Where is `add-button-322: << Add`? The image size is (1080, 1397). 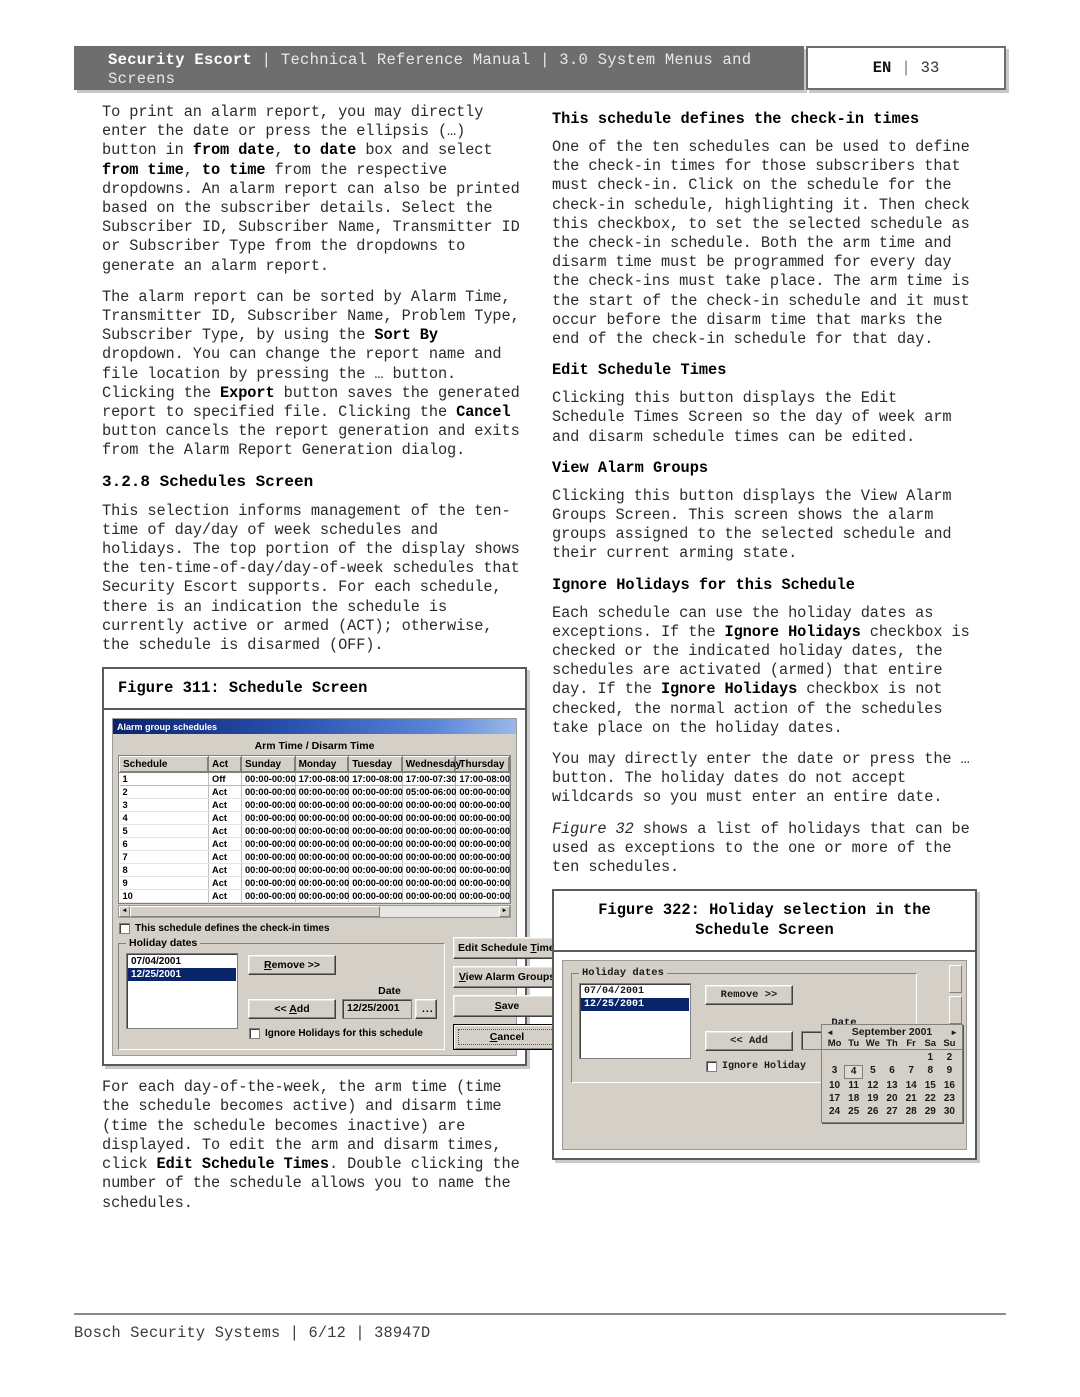
add-button-322: << Add is located at coordinates (749, 1041).